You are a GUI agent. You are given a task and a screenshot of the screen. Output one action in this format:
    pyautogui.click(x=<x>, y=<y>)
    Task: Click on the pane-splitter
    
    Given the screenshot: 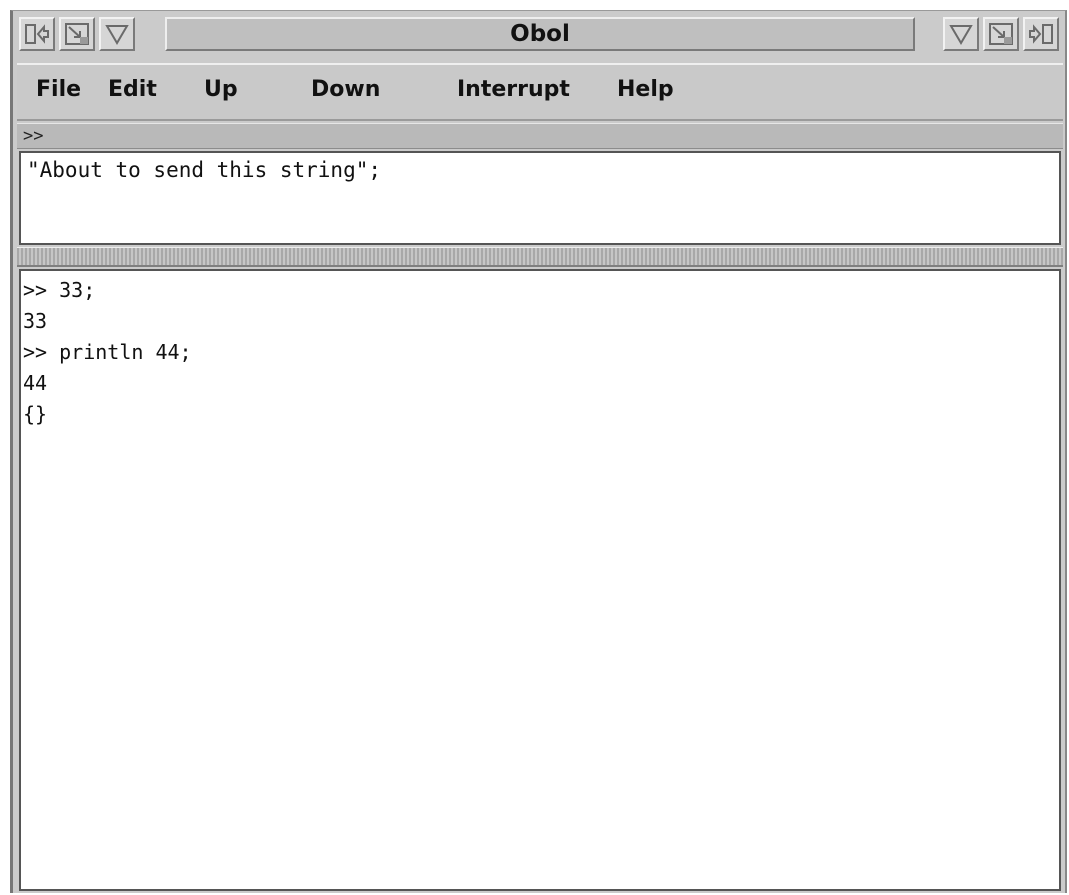 What is the action you would take?
    pyautogui.click(x=540, y=257)
    